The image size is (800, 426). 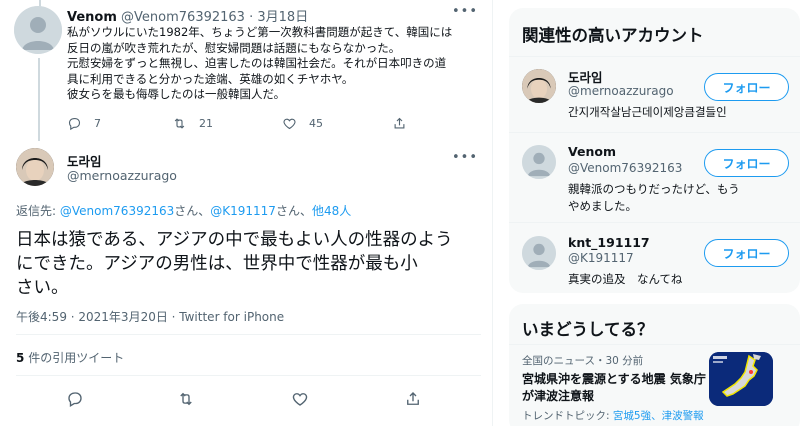 I want to click on reply-button: 7, so click(x=84, y=123).